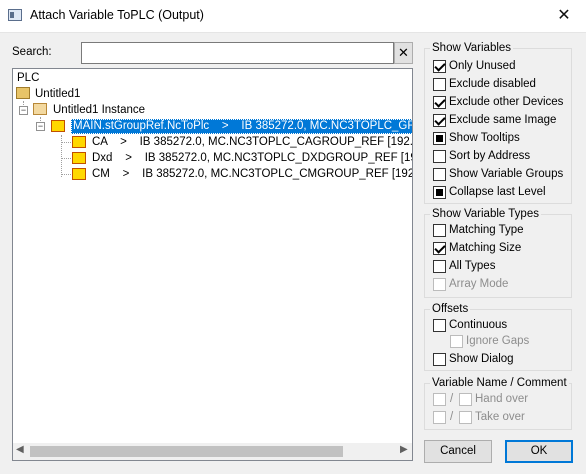 The height and width of the screenshot is (474, 586). What do you see at coordinates (439, 359) in the screenshot?
I see `show-dialog-checkbox` at bounding box center [439, 359].